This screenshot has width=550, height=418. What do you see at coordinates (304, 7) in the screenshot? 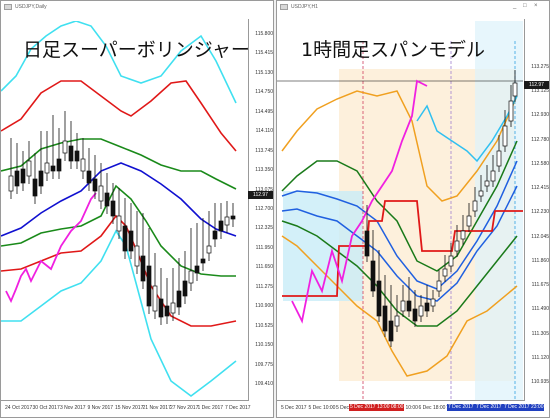
I see `window-label: USDJPY,H1` at bounding box center [304, 7].